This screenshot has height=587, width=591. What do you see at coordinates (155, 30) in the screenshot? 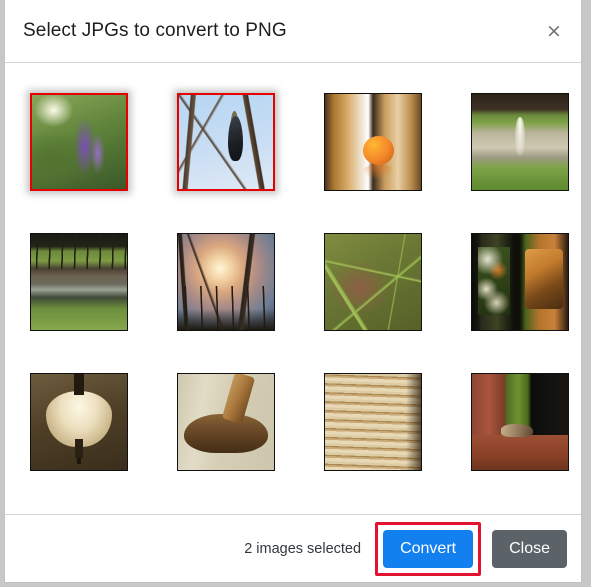
I see `page-title: Select JPGs to convert to PNG` at bounding box center [155, 30].